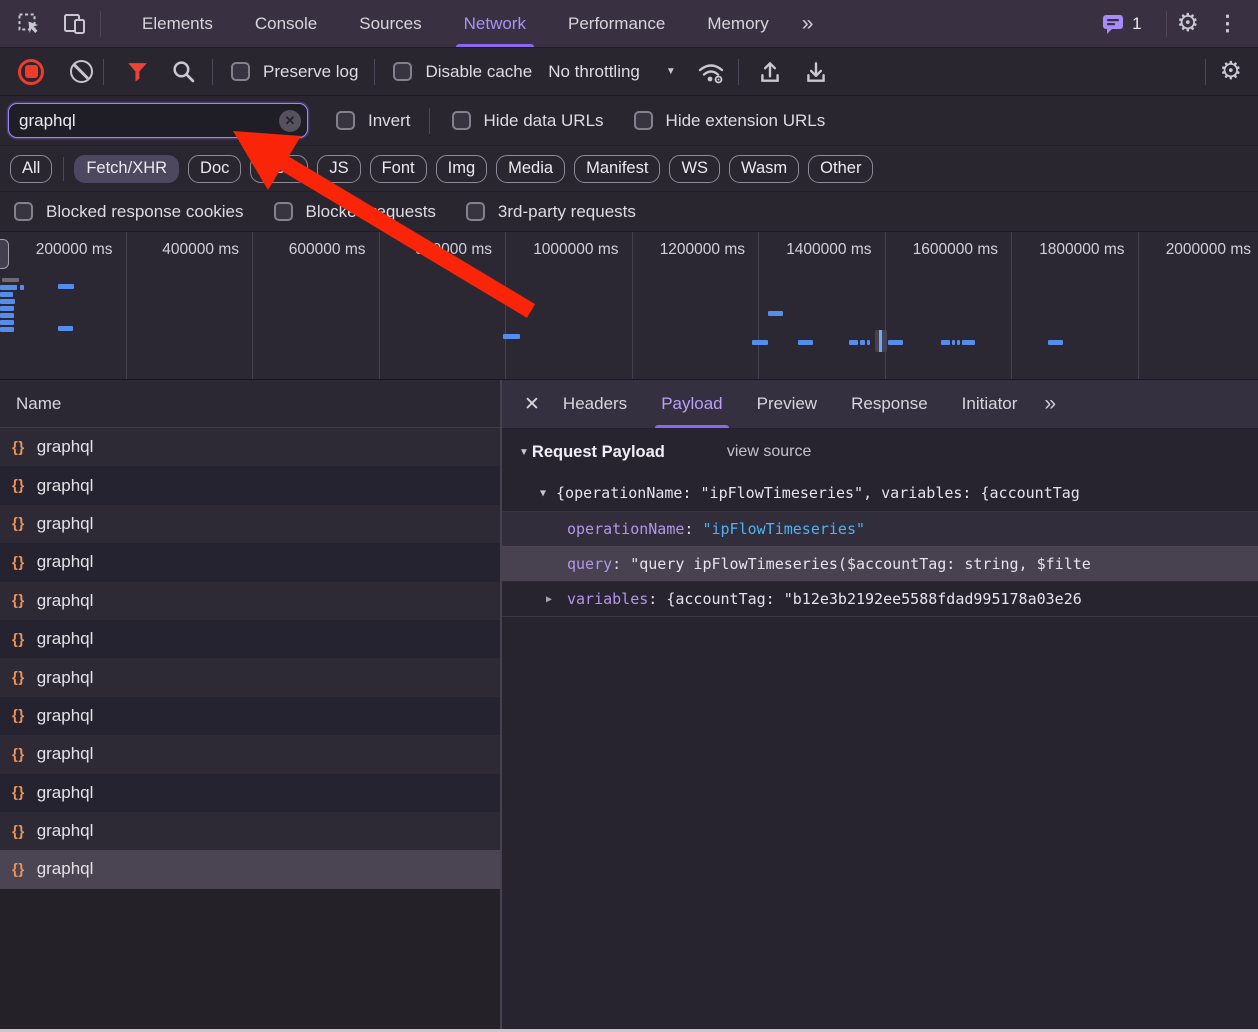  Describe the element at coordinates (841, 168) in the screenshot. I see `type-chip-other: Other` at that location.